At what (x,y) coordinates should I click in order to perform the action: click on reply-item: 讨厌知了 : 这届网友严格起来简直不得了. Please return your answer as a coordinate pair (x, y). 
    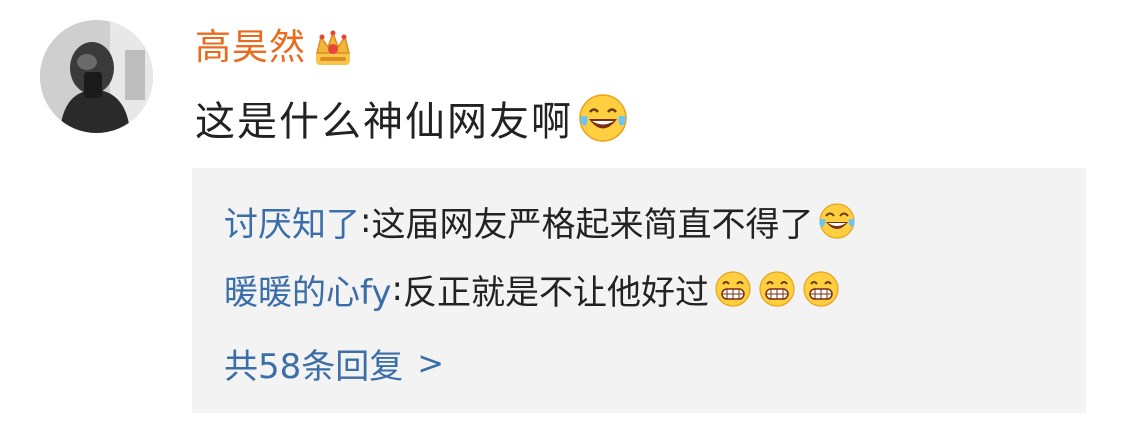
    Looking at the image, I should click on (540, 221).